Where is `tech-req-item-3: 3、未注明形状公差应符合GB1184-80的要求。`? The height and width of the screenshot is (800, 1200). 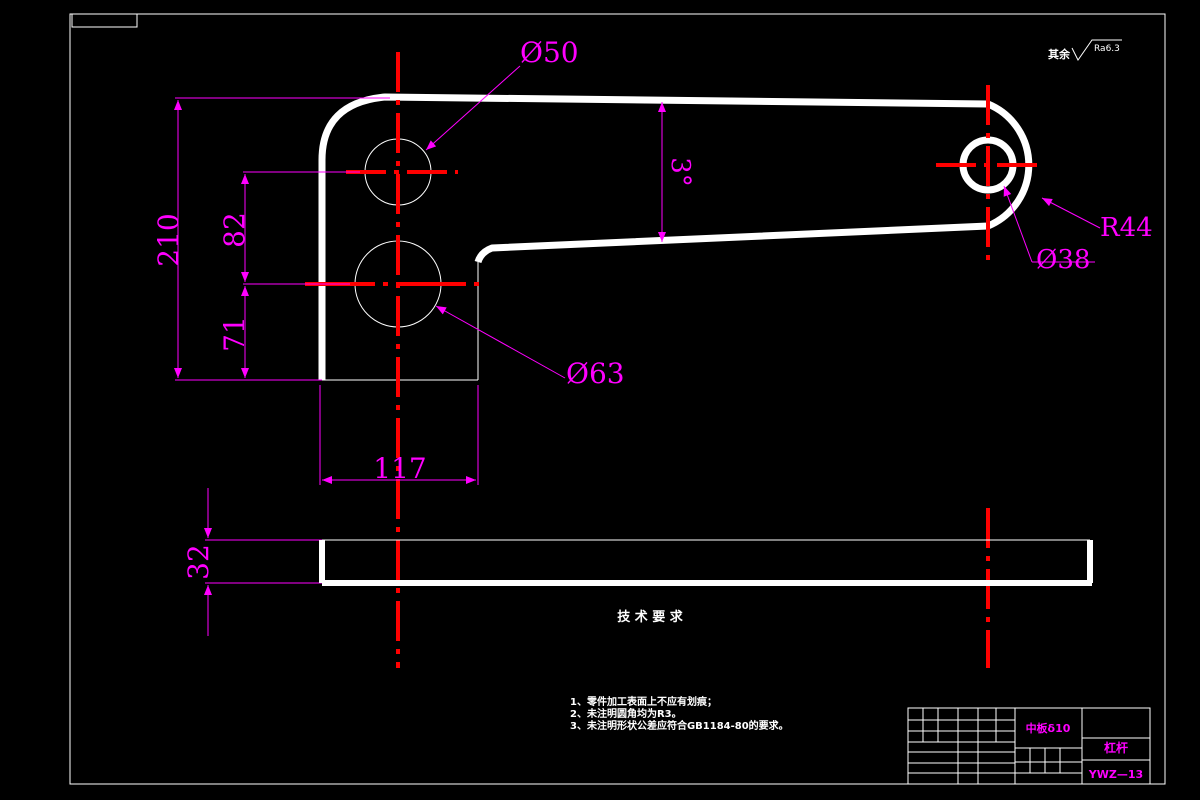
tech-req-item-3: 3、未注明形状公差应符合GB1184-80的要求。 is located at coordinates (679, 725).